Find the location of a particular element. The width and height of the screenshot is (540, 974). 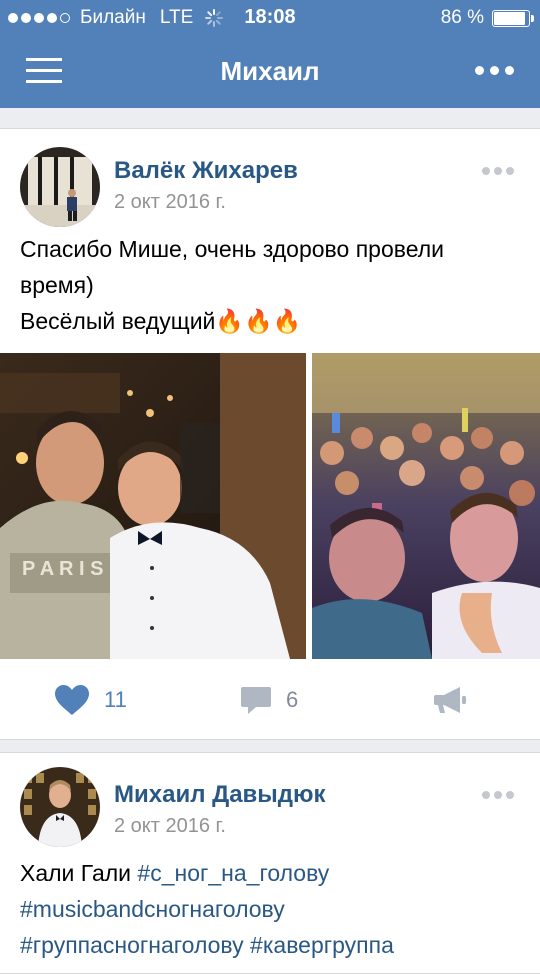

post-photo is located at coordinates (426, 506).